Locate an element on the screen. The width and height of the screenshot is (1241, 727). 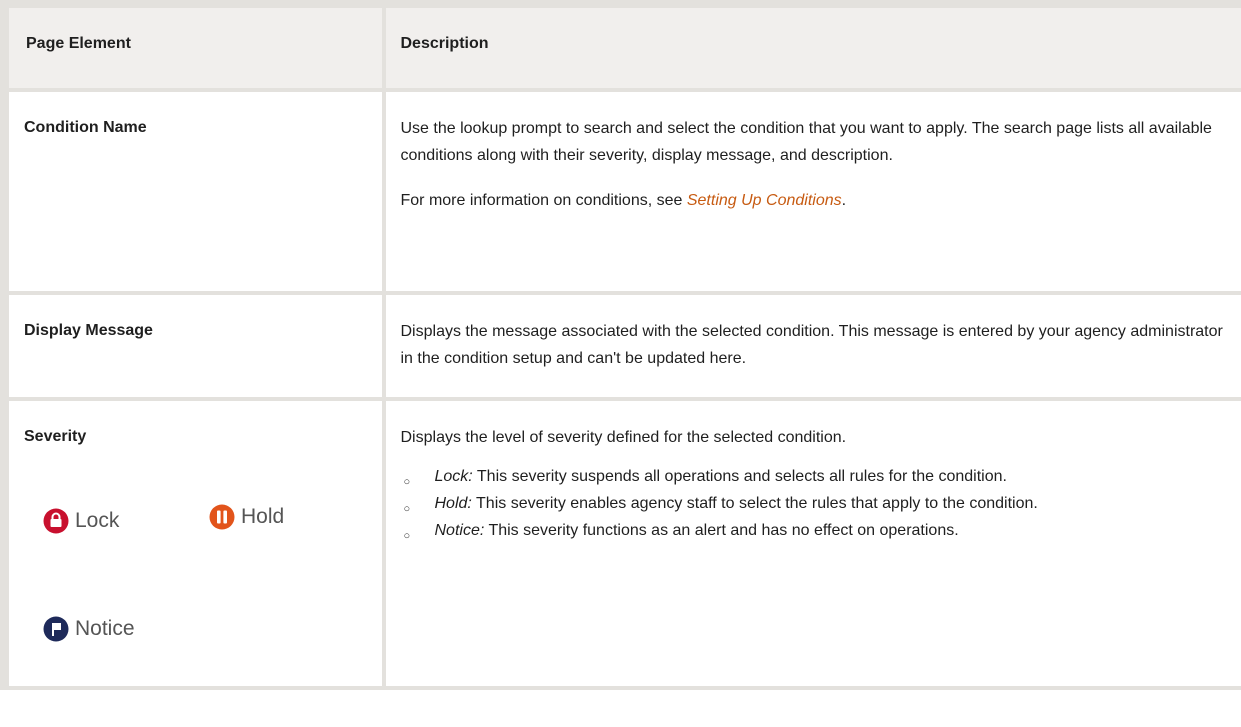
element-cell: Display Message is located at coordinates (193, 346).